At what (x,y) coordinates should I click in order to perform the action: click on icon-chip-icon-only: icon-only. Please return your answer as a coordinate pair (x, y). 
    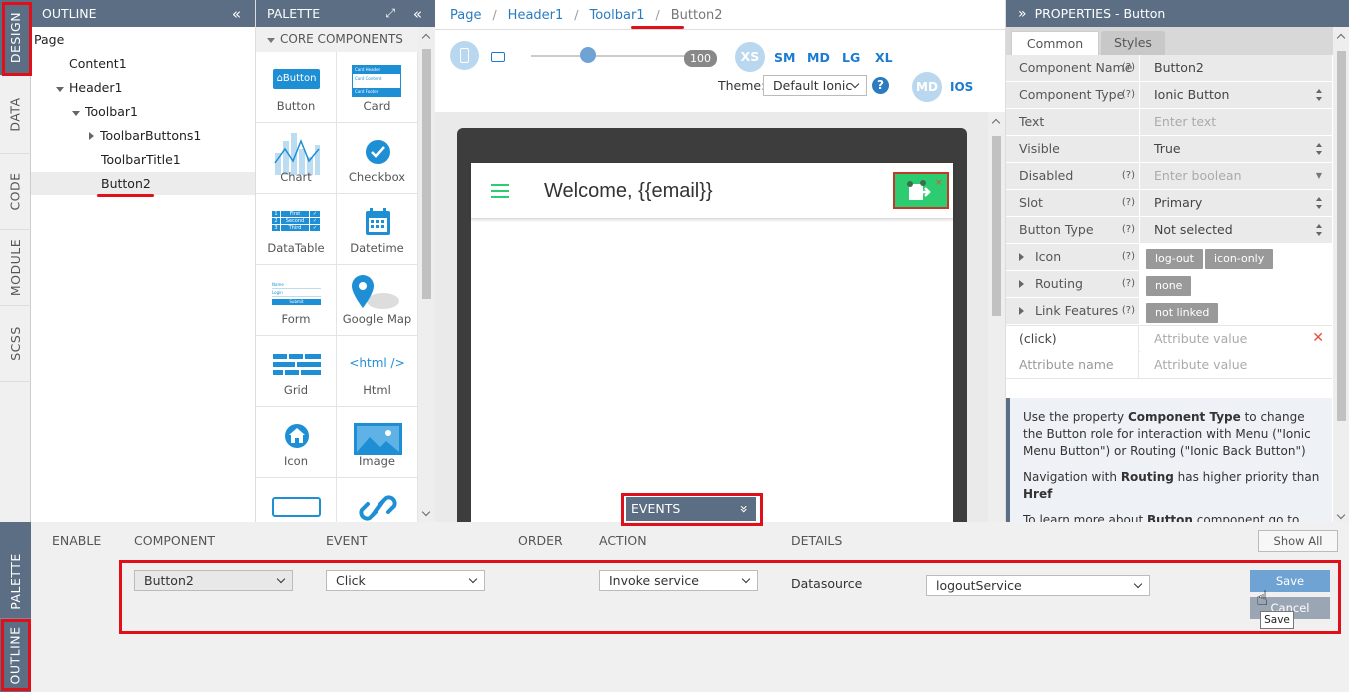
    Looking at the image, I should click on (1239, 259).